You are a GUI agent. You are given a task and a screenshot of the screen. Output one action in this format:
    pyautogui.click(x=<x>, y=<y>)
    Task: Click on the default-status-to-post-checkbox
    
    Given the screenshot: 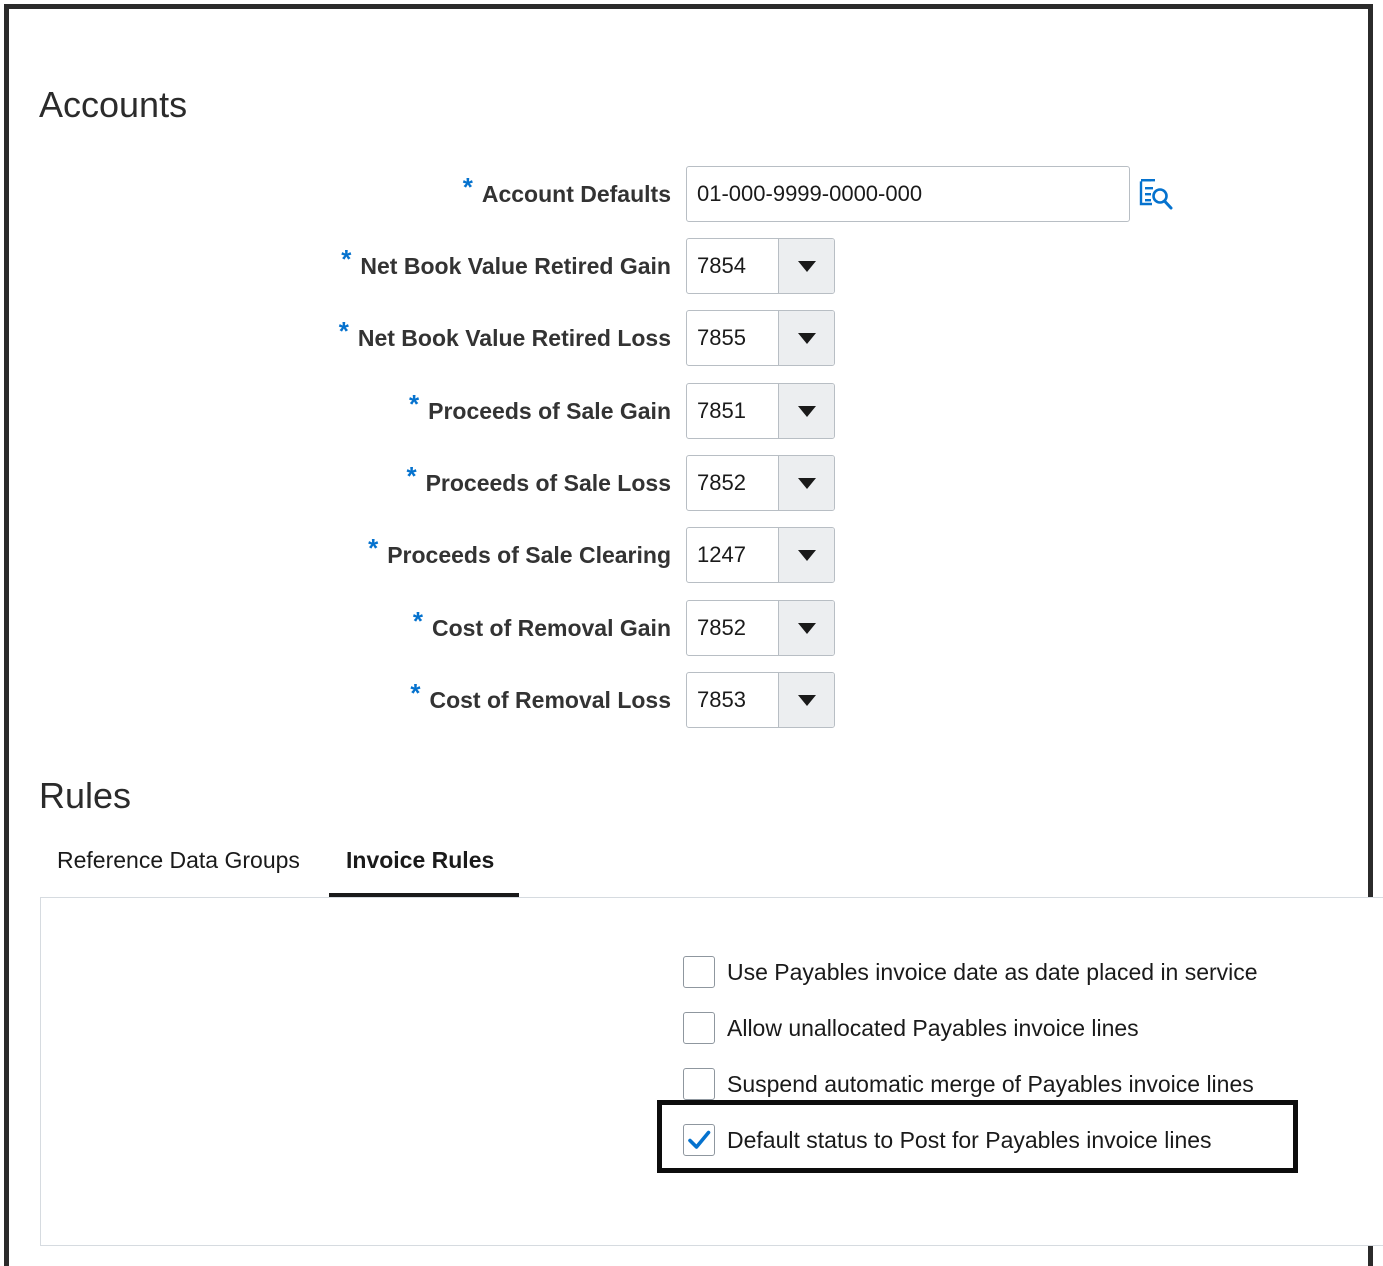 What is the action you would take?
    pyautogui.click(x=699, y=1140)
    